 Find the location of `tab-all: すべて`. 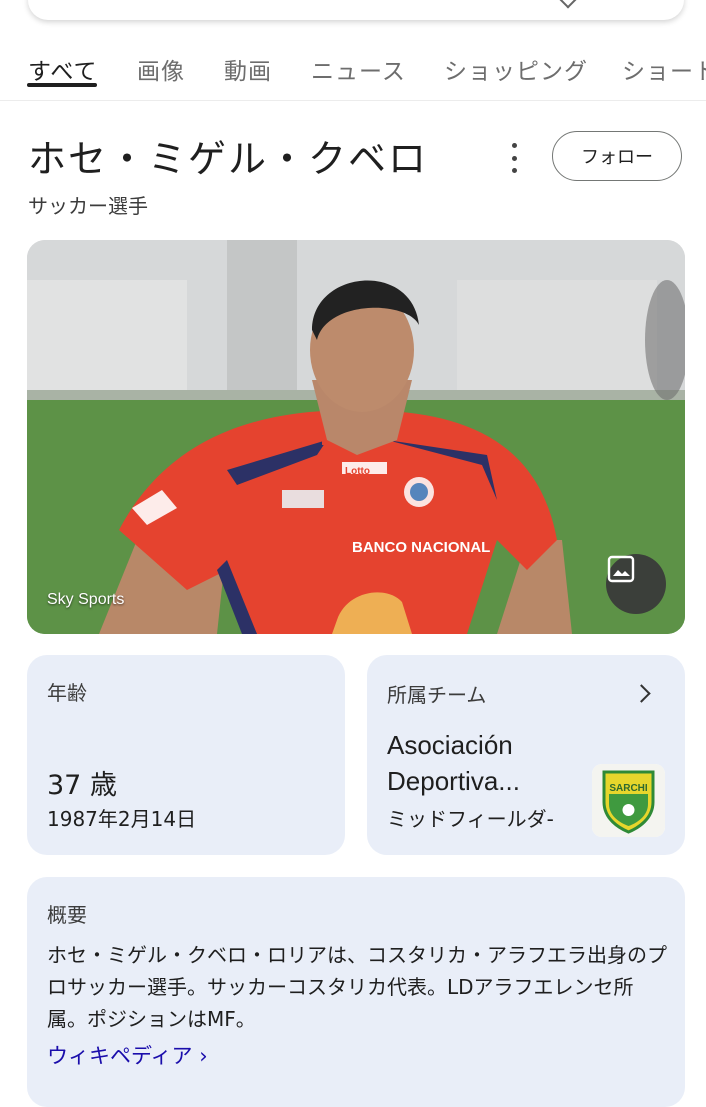

tab-all: すべて is located at coordinates (62, 69).